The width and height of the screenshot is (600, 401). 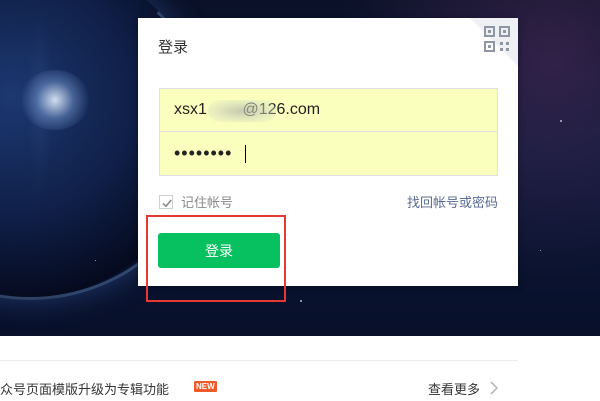 I want to click on checkmark-icon, so click(x=167, y=202).